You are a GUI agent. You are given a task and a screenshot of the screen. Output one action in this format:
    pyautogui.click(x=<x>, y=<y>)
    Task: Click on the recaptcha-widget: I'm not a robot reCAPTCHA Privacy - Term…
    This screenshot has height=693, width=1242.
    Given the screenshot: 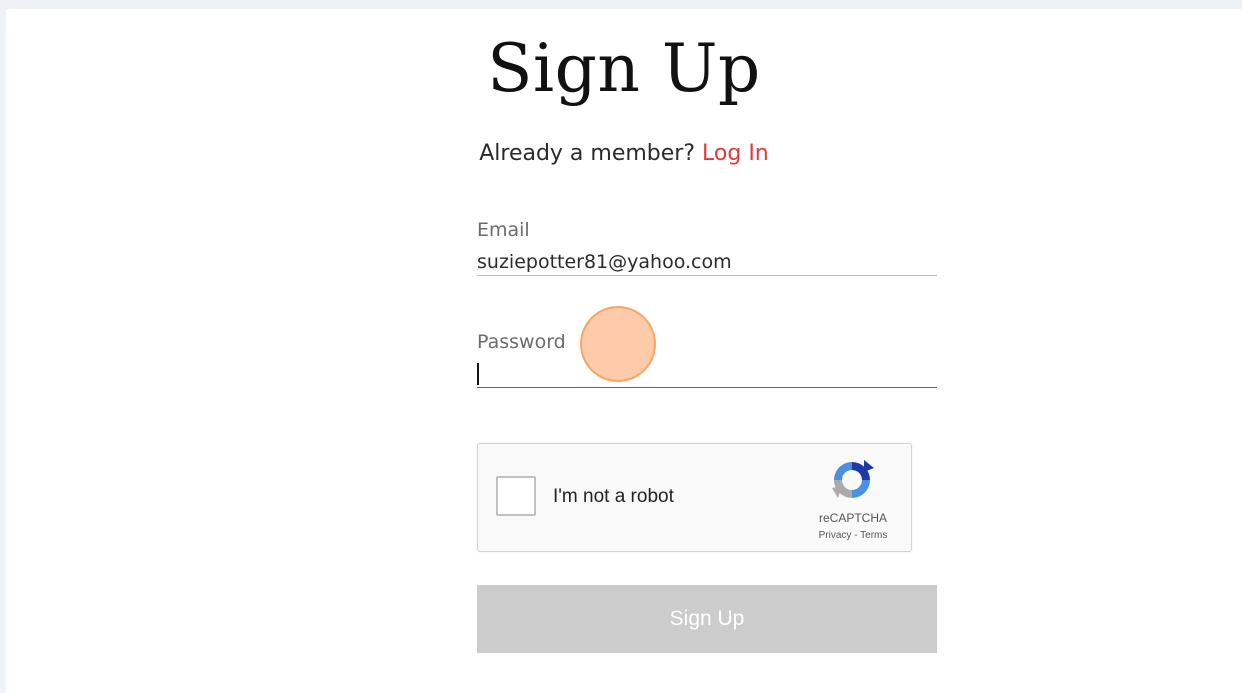 What is the action you would take?
    pyautogui.click(x=694, y=497)
    